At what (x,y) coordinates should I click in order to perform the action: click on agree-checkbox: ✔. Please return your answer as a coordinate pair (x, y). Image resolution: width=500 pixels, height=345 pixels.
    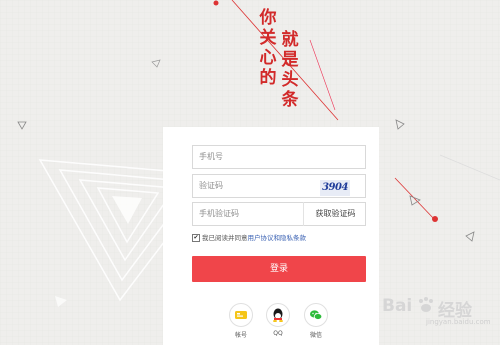
    Looking at the image, I should click on (196, 238).